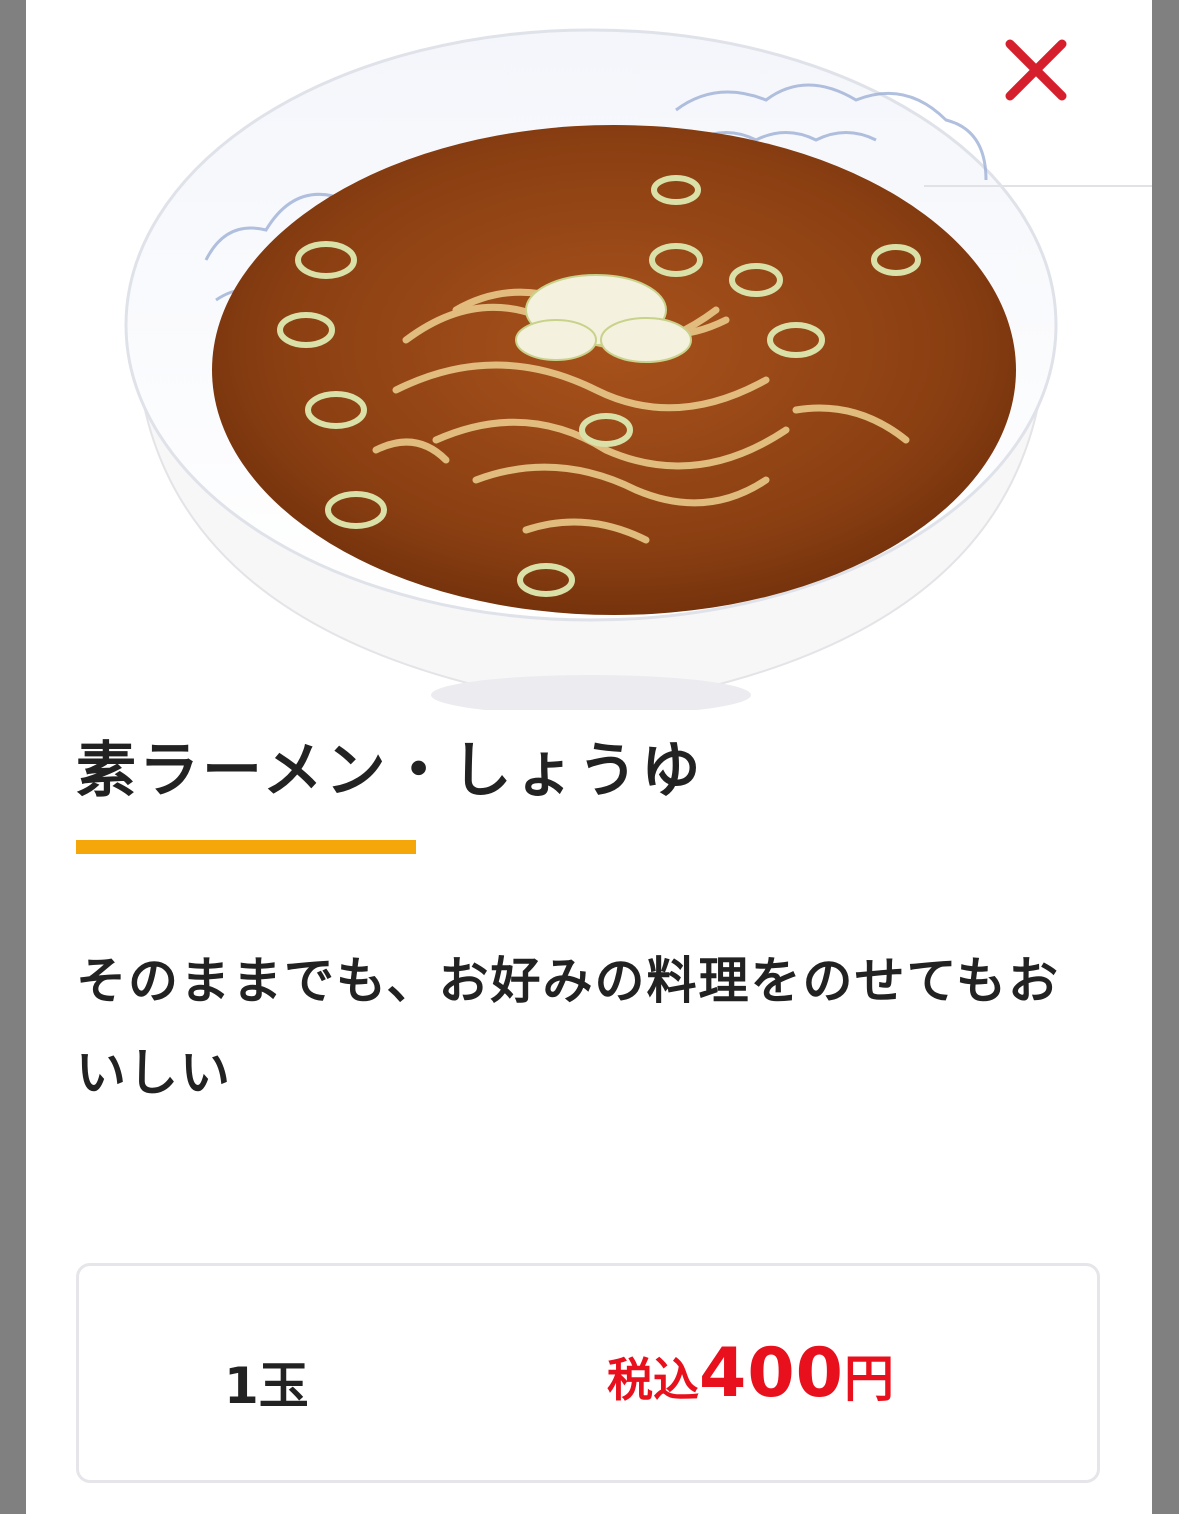 The image size is (1179, 1514). Describe the element at coordinates (588, 1373) in the screenshot. I see `price-option: 1玉 税込400円` at that location.